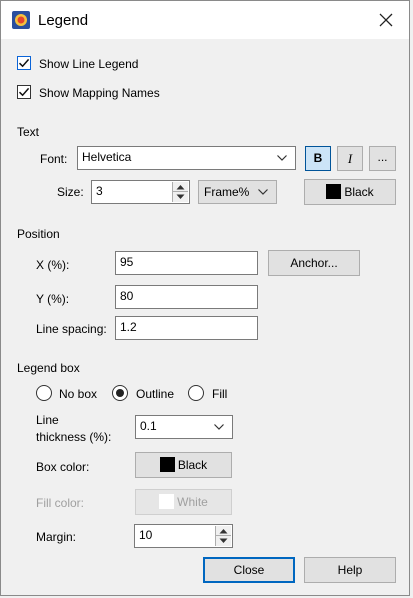 The image size is (413, 598). What do you see at coordinates (183, 536) in the screenshot?
I see `margin-stepper: 10` at bounding box center [183, 536].